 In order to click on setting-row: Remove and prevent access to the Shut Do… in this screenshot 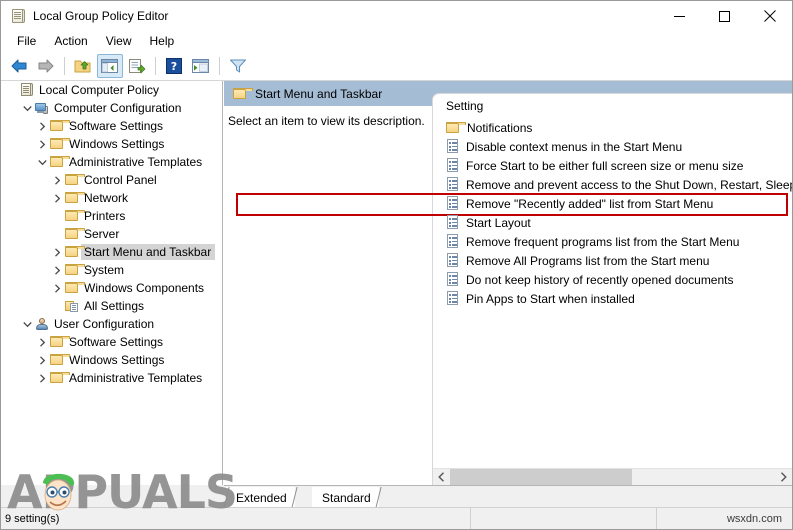, I will do `click(612, 184)`.